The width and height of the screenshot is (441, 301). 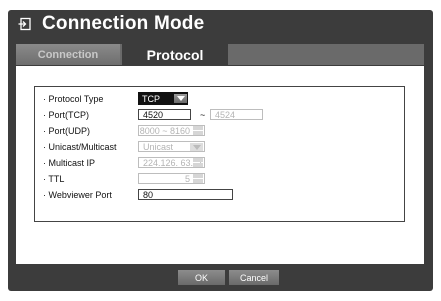 What do you see at coordinates (201, 277) in the screenshot?
I see `ok-button: OK` at bounding box center [201, 277].